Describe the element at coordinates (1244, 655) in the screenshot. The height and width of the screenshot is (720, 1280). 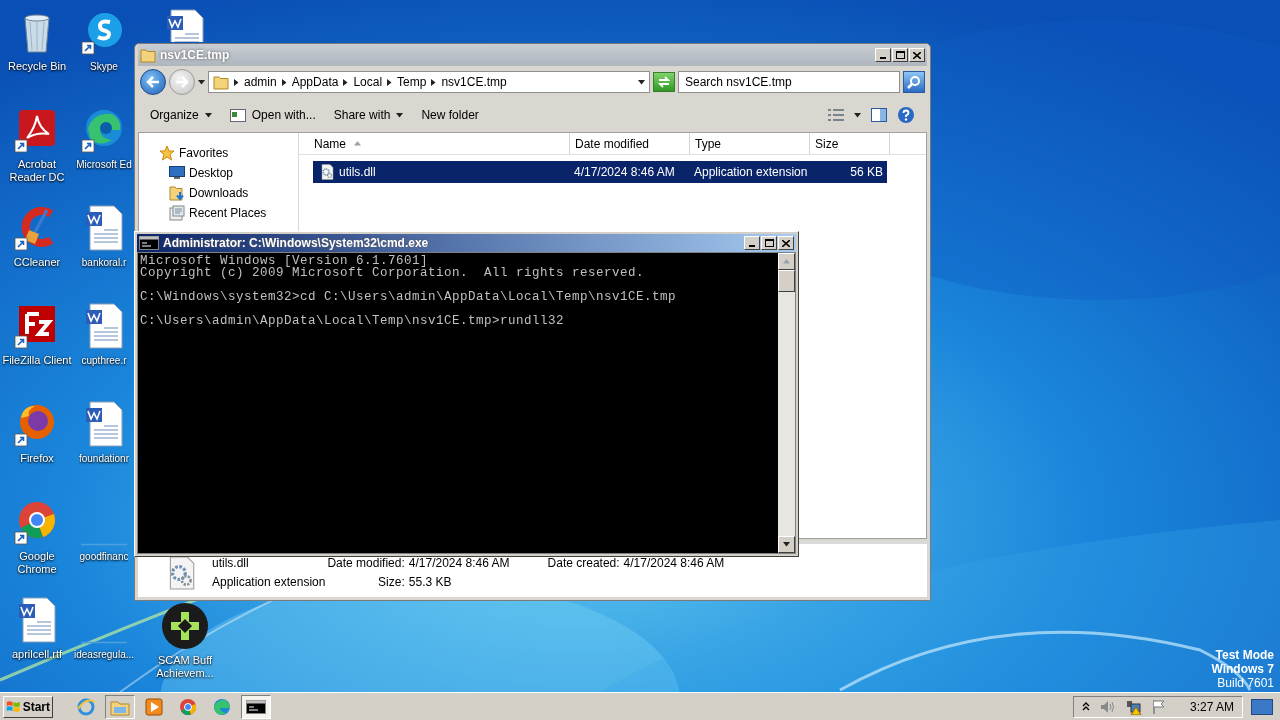
I see `os-build-text: Test Mode` at that location.